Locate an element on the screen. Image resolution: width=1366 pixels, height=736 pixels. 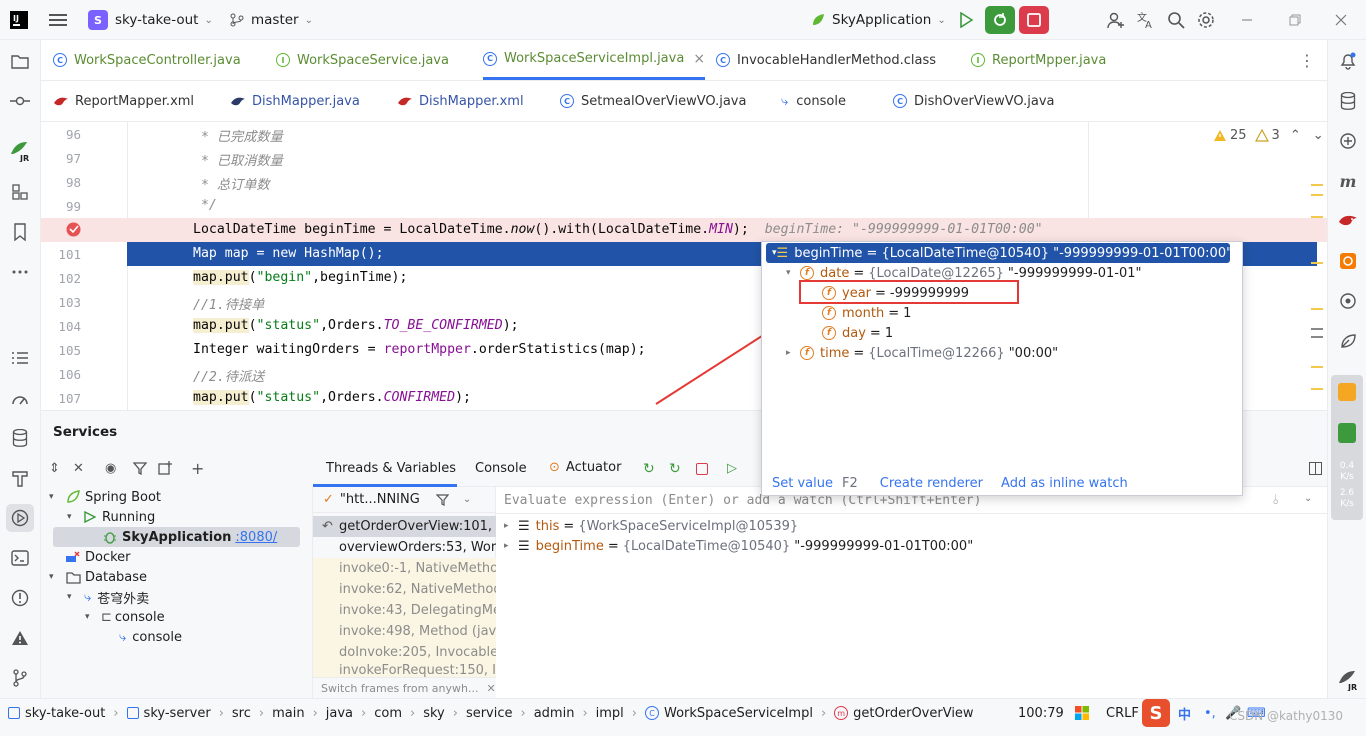
rerun-debug-icon: ↻ is located at coordinates (675, 469).